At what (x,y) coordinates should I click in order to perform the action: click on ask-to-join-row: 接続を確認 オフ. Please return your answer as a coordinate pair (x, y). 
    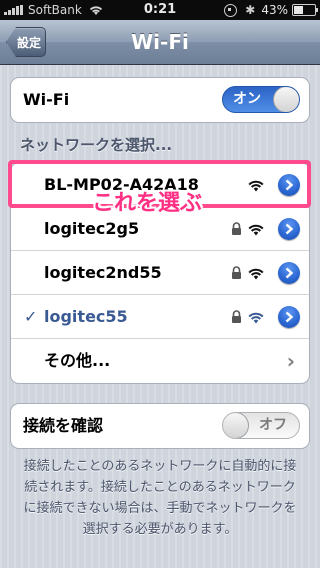
    Looking at the image, I should click on (160, 426).